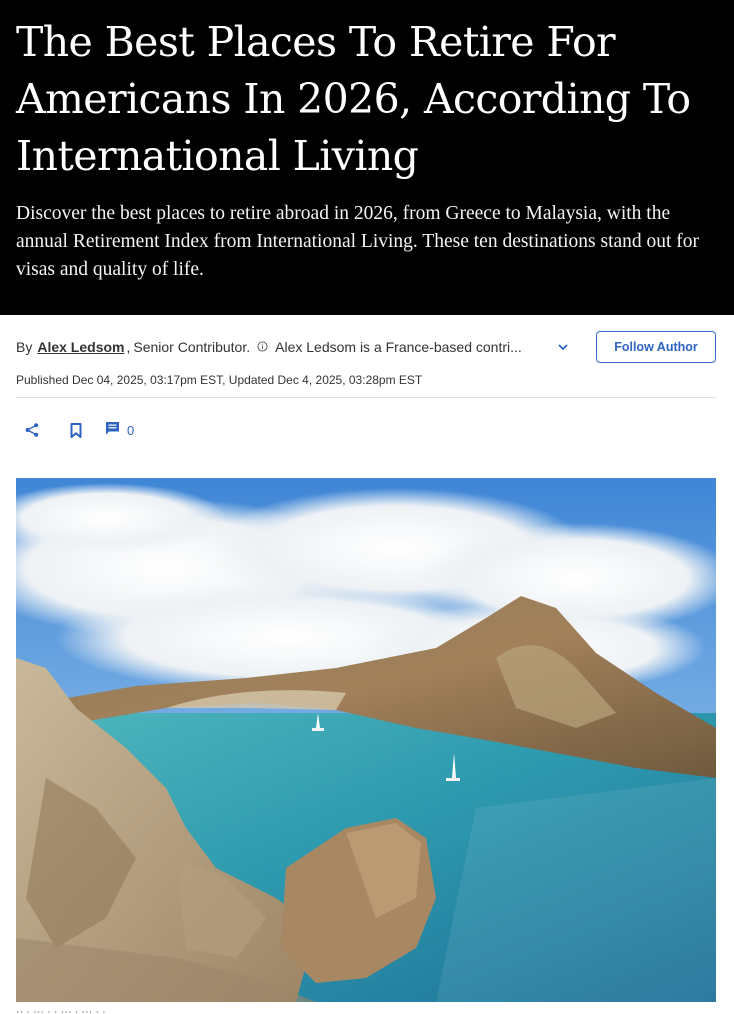  I want to click on share-icon, so click(32, 430).